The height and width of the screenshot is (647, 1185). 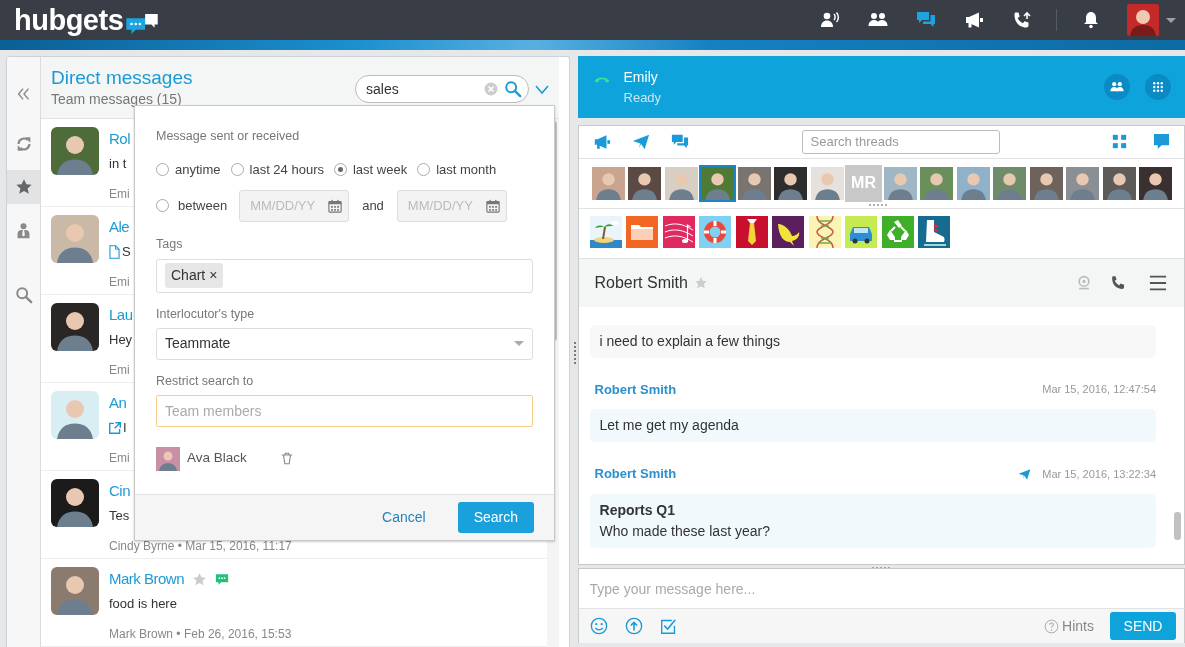 What do you see at coordinates (198, 170) in the screenshot?
I see `radio-label: anytime` at bounding box center [198, 170].